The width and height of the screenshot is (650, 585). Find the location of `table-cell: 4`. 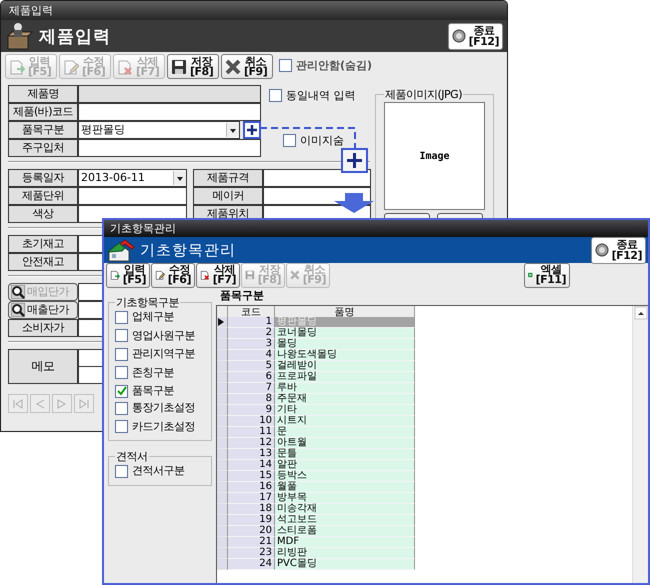

table-cell: 4 is located at coordinates (251, 355).